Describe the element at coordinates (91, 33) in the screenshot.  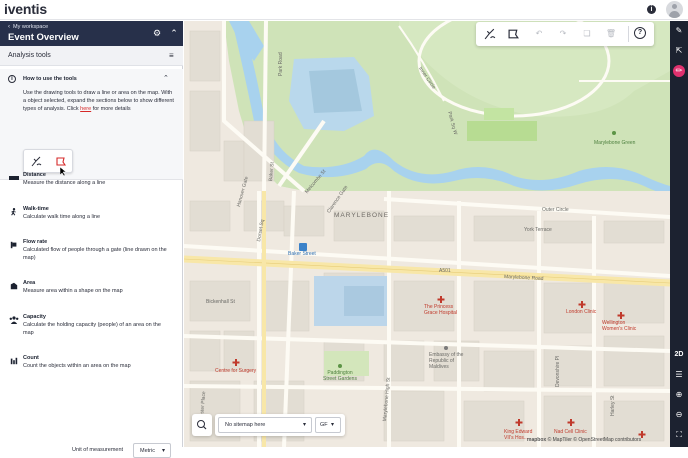
I see `panel-header: ‹ My workspace Event Overview ⚙ ⌃` at that location.